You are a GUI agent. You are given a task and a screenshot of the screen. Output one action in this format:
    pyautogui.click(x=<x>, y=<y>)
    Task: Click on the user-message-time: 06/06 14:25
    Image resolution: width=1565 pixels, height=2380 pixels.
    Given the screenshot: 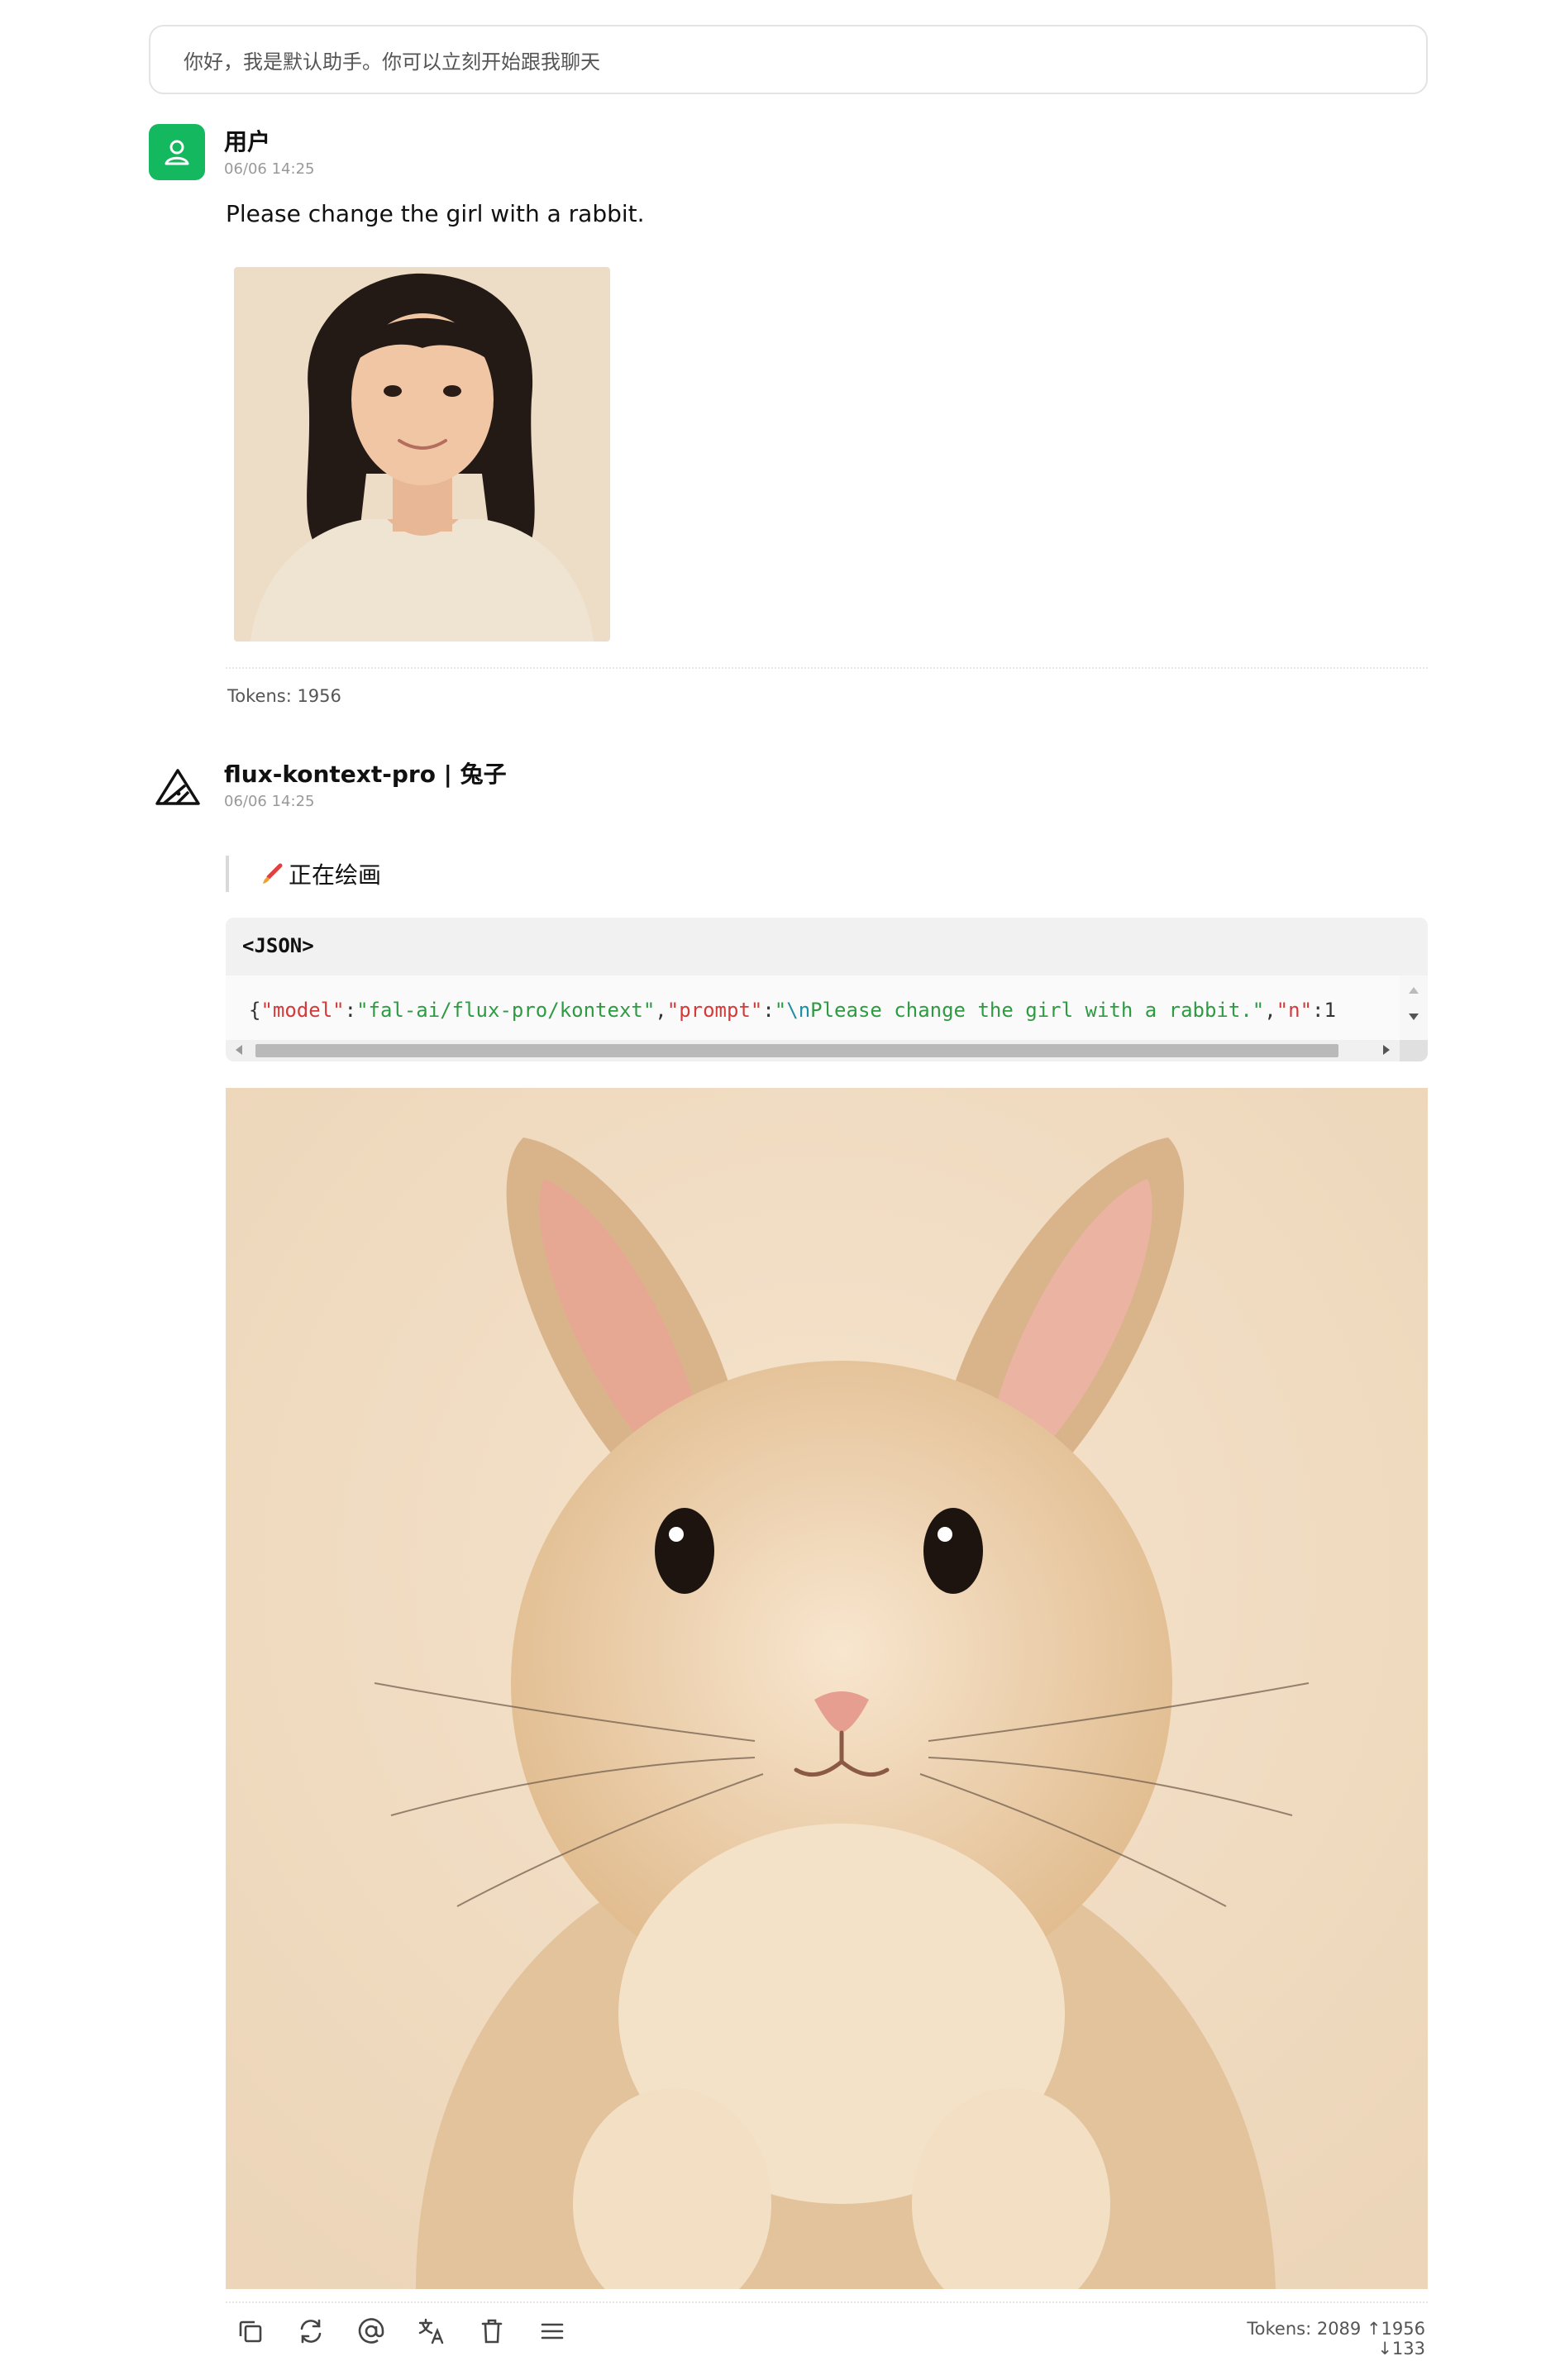 What is the action you would take?
    pyautogui.click(x=269, y=169)
    